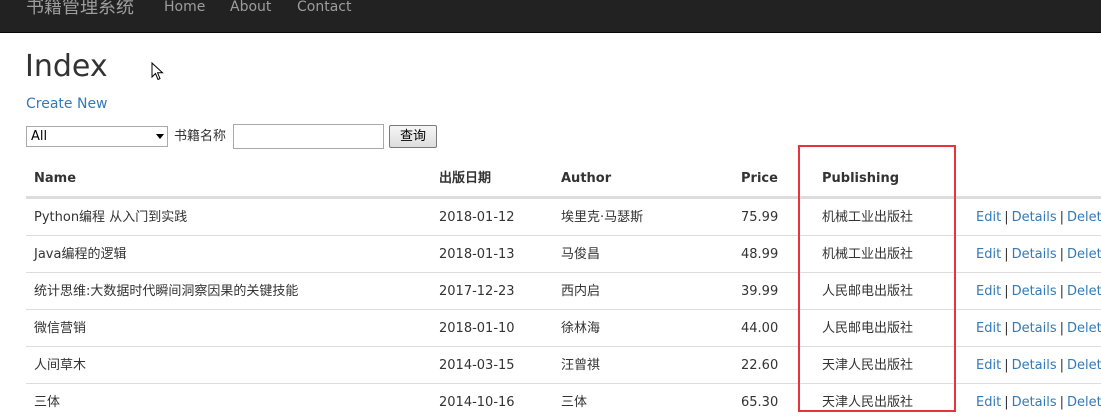 The height and width of the screenshot is (420, 1101). I want to click on price-cell: 75.99, so click(760, 217).